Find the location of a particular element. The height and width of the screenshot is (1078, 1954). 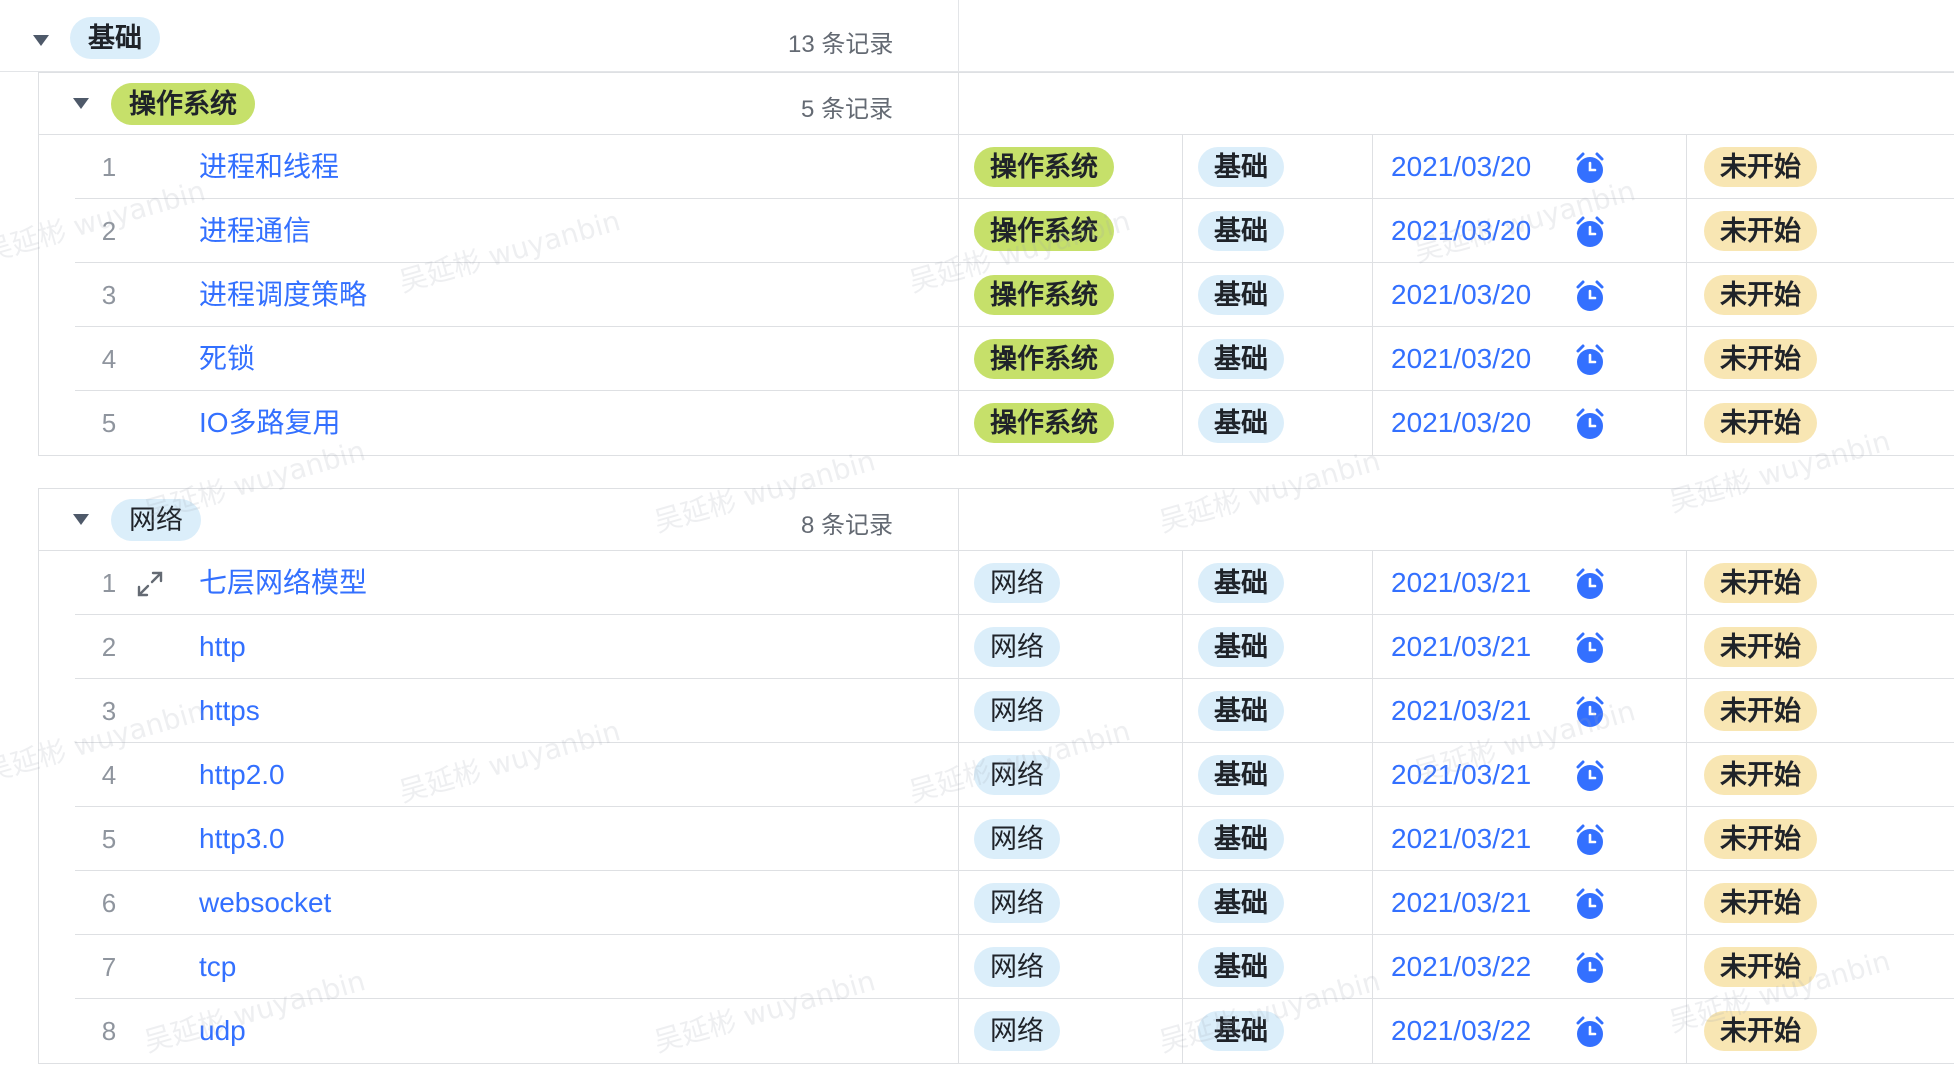

table-row: 2 进程通信 操作系统 基础 2021/03/20 未开始 is located at coordinates (996, 231).